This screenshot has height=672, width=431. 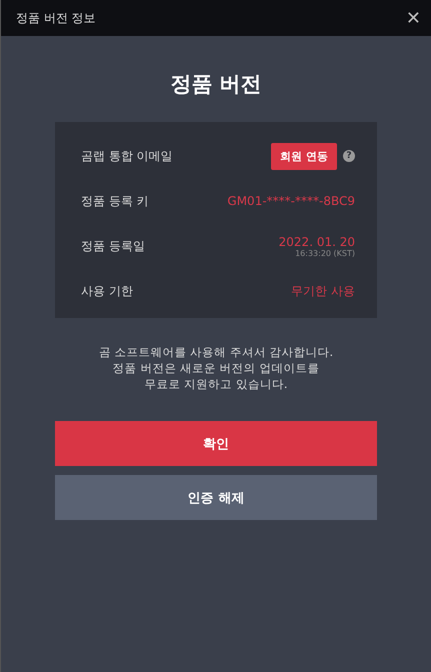 I want to click on deactivate-button: 인증 해제, so click(x=216, y=497).